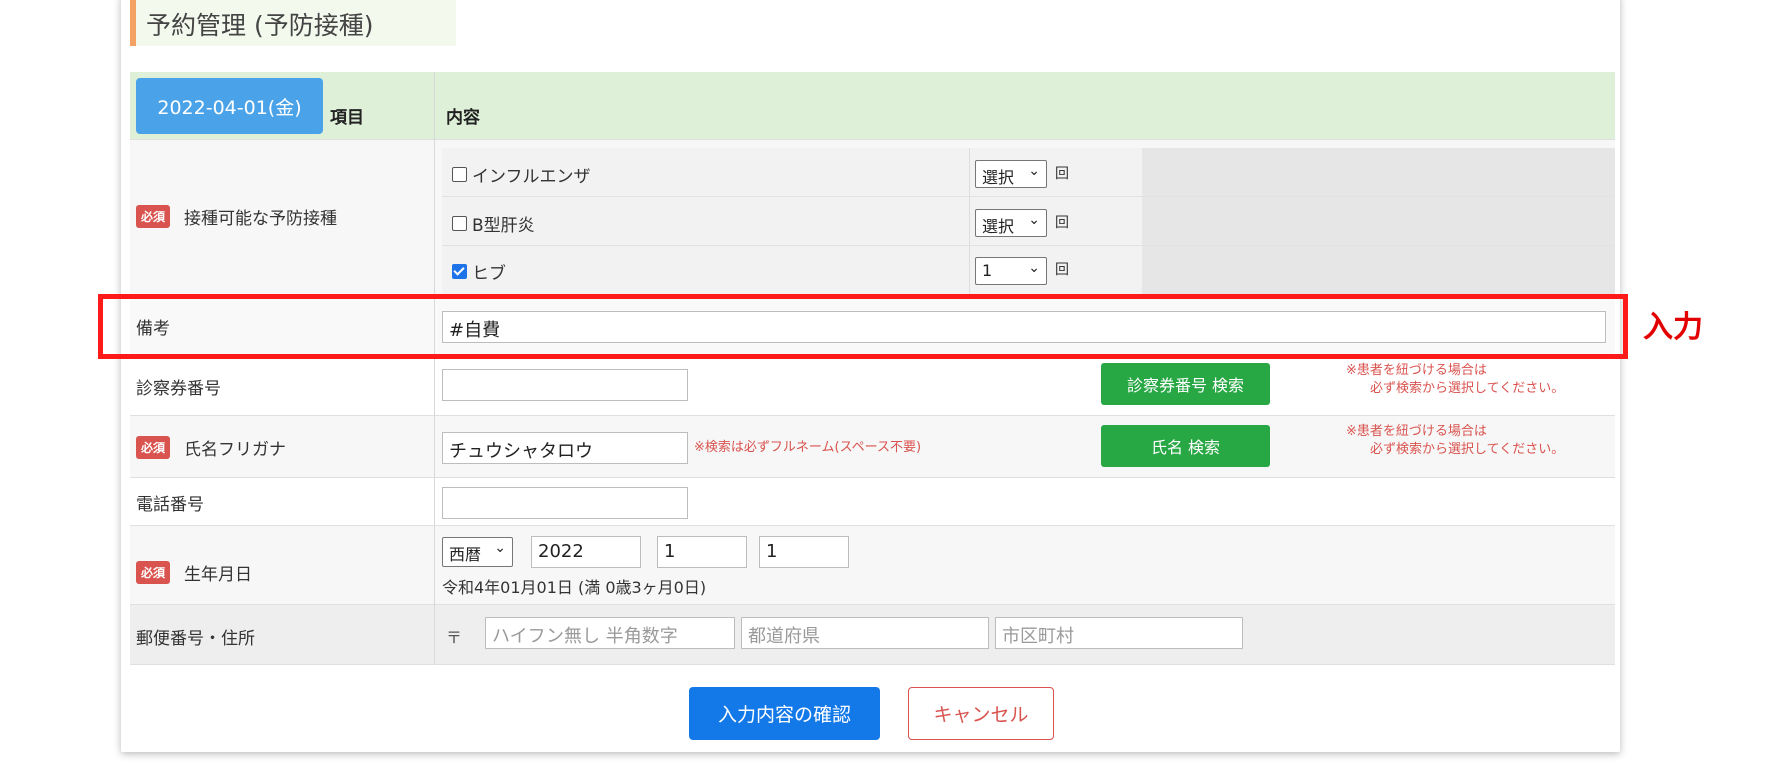  Describe the element at coordinates (261, 218) in the screenshot. I see `vaccine-label: 接種可能な予防接種` at that location.